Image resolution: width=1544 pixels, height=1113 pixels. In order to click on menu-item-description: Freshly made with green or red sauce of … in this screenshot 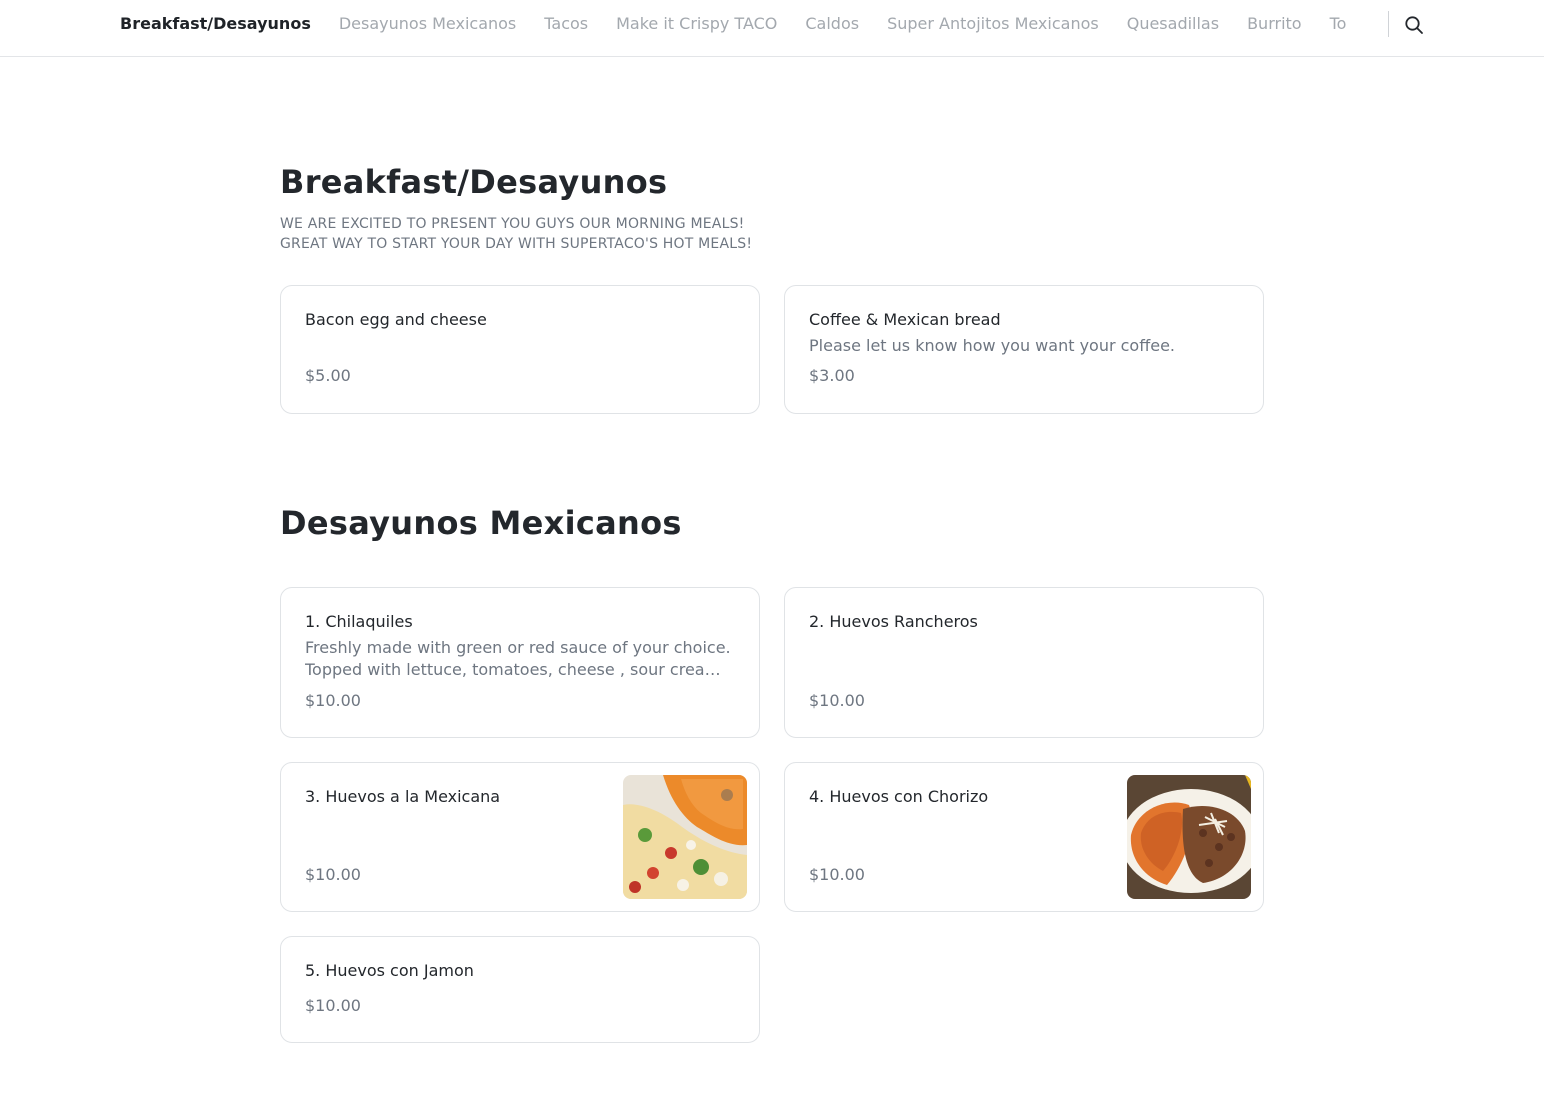, I will do `click(518, 658)`.